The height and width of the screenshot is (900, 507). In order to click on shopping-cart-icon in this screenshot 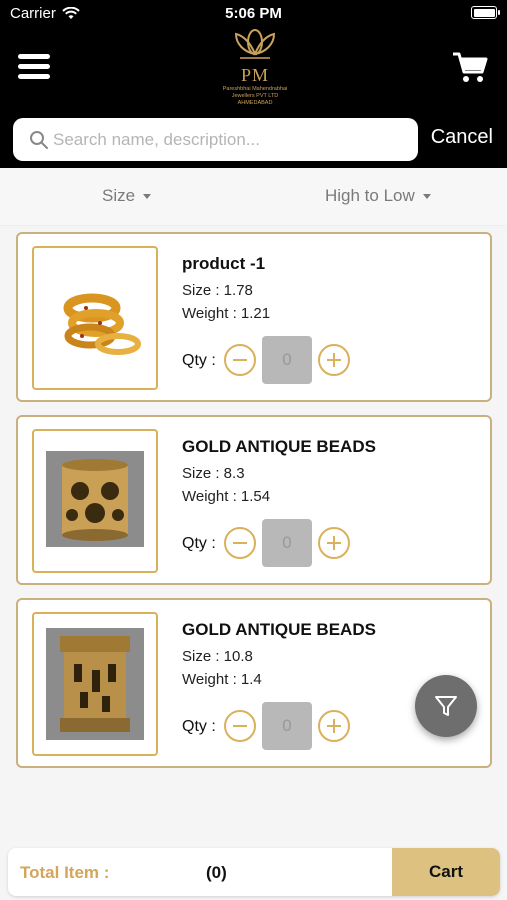, I will do `click(470, 67)`.